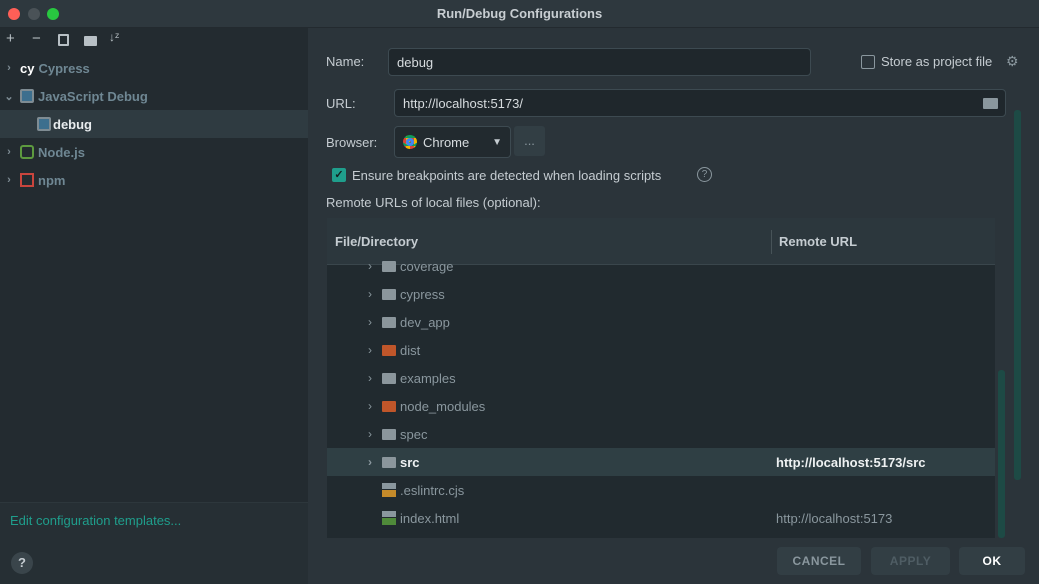 Image resolution: width=1039 pixels, height=584 pixels. What do you see at coordinates (704, 174) in the screenshot?
I see `help-icon: ?` at bounding box center [704, 174].